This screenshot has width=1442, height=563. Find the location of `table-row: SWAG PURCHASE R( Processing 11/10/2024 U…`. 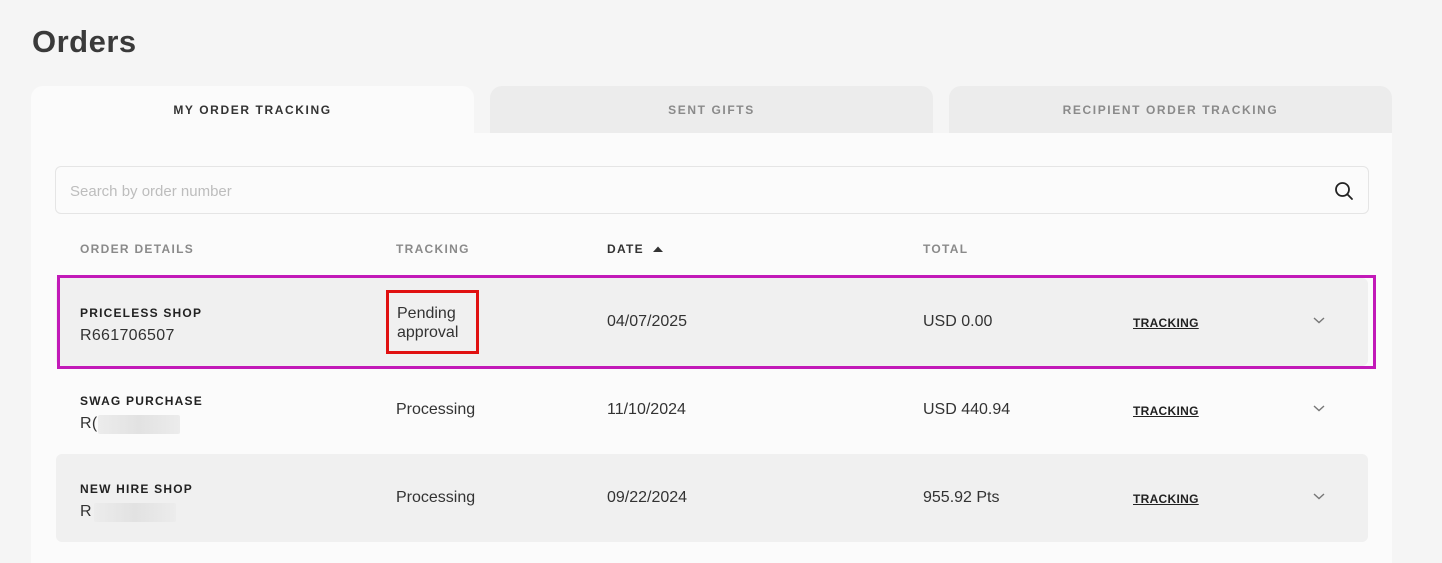

table-row: SWAG PURCHASE R( Processing 11/10/2024 U… is located at coordinates (712, 410).